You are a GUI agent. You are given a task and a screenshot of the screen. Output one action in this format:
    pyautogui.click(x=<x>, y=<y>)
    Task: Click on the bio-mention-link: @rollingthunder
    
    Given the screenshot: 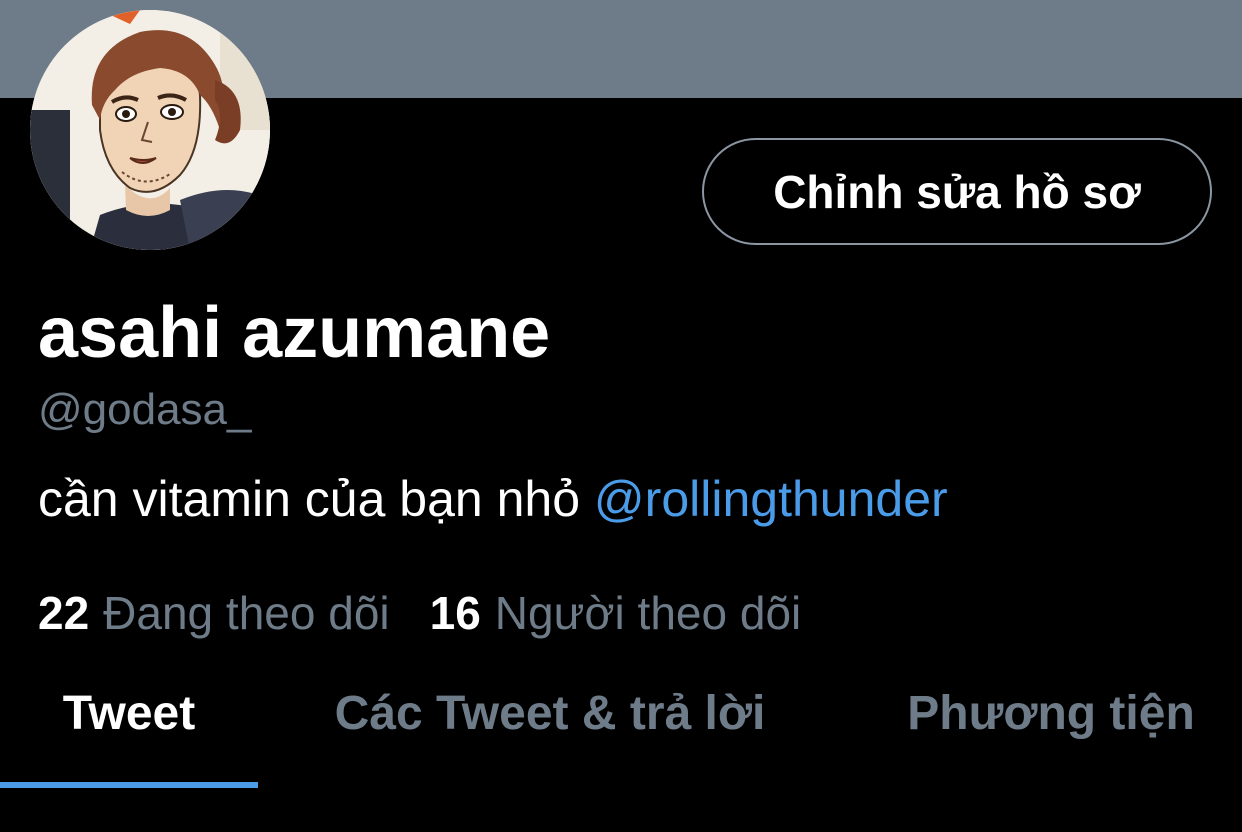 What is the action you would take?
    pyautogui.click(x=771, y=499)
    